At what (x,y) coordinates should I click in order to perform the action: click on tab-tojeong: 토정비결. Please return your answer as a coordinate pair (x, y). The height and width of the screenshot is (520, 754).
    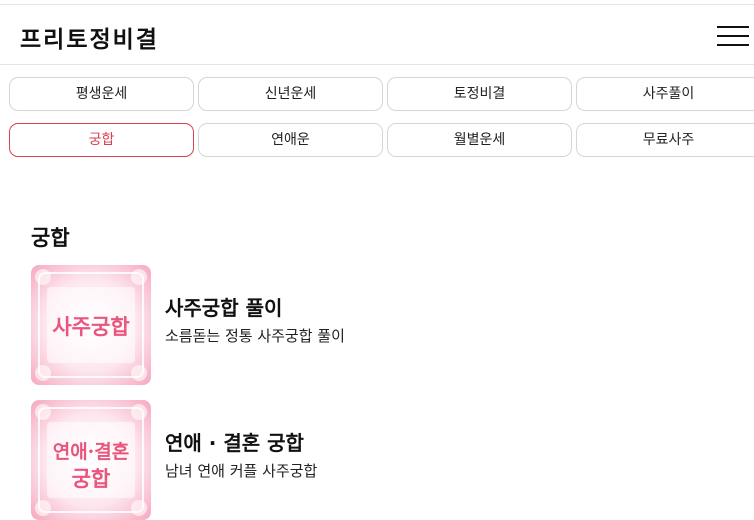
    Looking at the image, I should click on (479, 94).